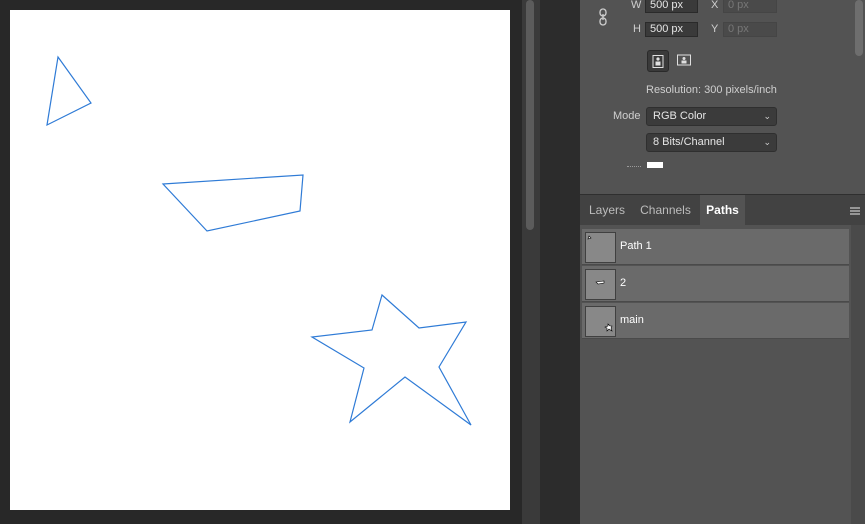 The width and height of the screenshot is (865, 524). What do you see at coordinates (634, 167) in the screenshot?
I see `fill-dotted-label` at bounding box center [634, 167].